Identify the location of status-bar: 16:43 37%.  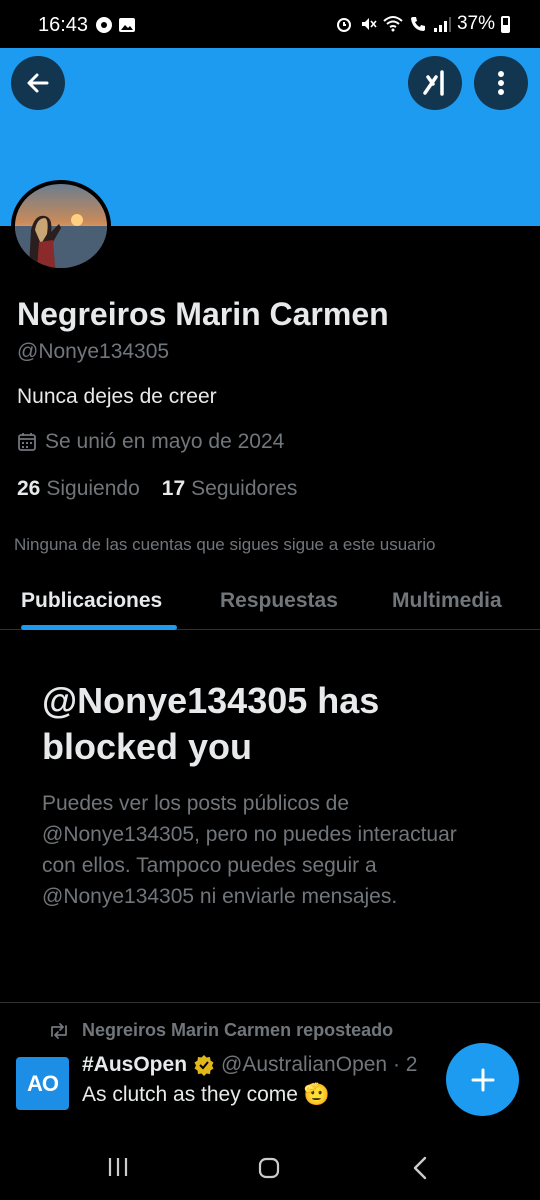
(270, 24).